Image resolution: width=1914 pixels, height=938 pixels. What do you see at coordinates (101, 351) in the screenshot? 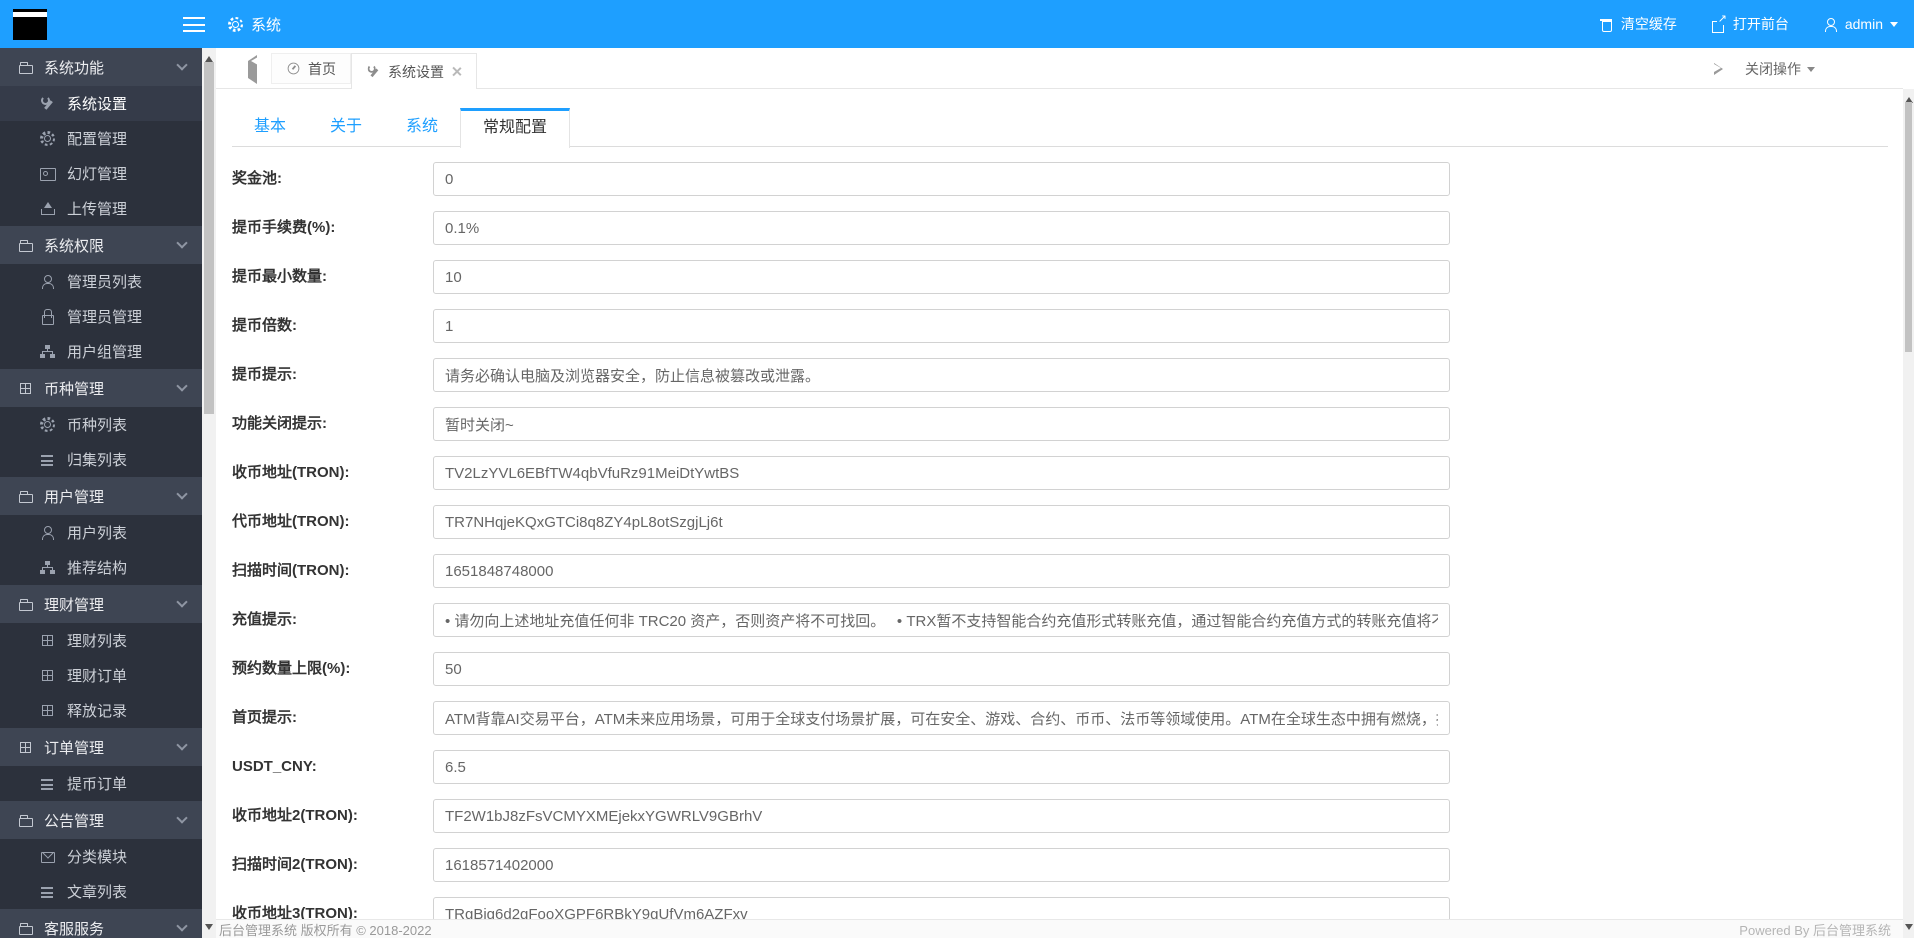
I see `sidebar-item-usergroup-management: 用户组管理` at bounding box center [101, 351].